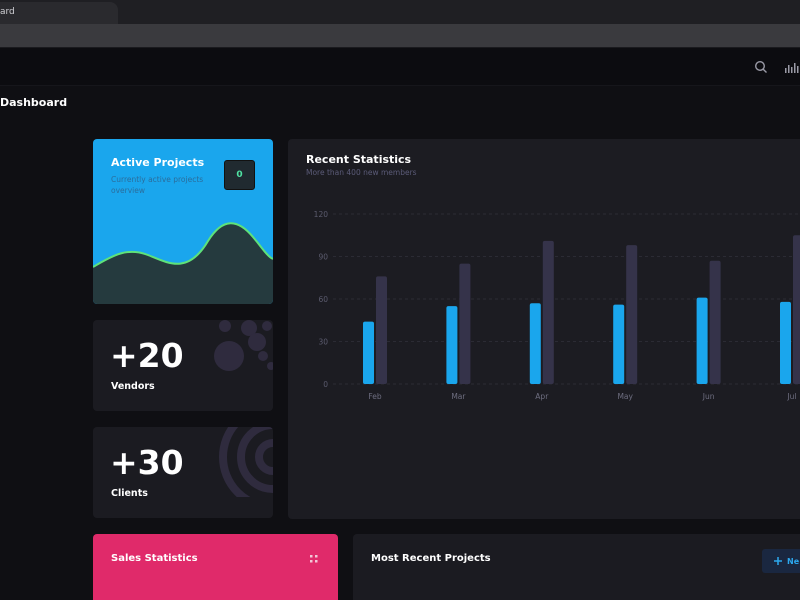 The width and height of the screenshot is (800, 600). What do you see at coordinates (791, 396) in the screenshot?
I see `x-tick-label: Jul` at bounding box center [791, 396].